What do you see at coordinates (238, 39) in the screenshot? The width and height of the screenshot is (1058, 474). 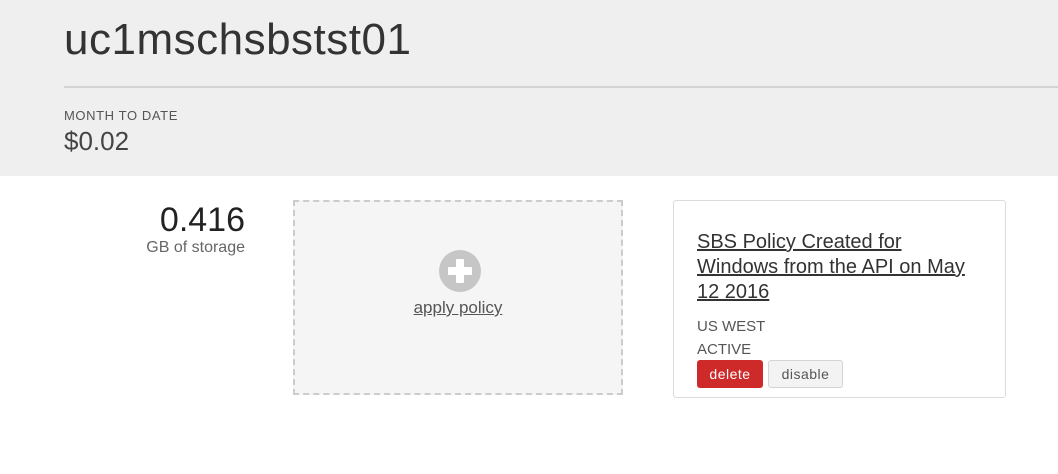 I see `server-title: uc1mschsbstst01` at bounding box center [238, 39].